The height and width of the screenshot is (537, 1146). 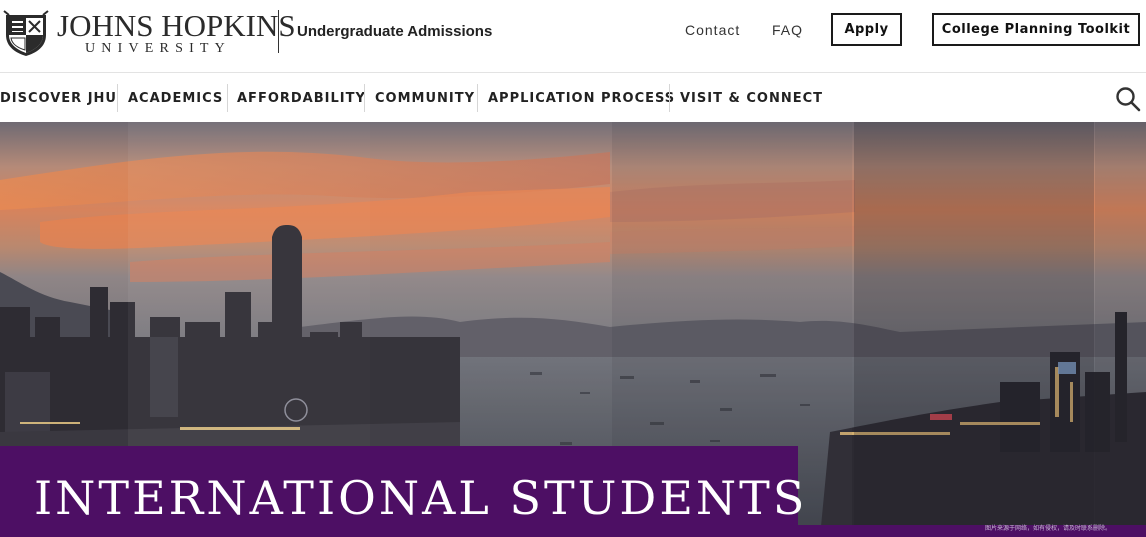 I want to click on search-icon, so click(x=1128, y=99).